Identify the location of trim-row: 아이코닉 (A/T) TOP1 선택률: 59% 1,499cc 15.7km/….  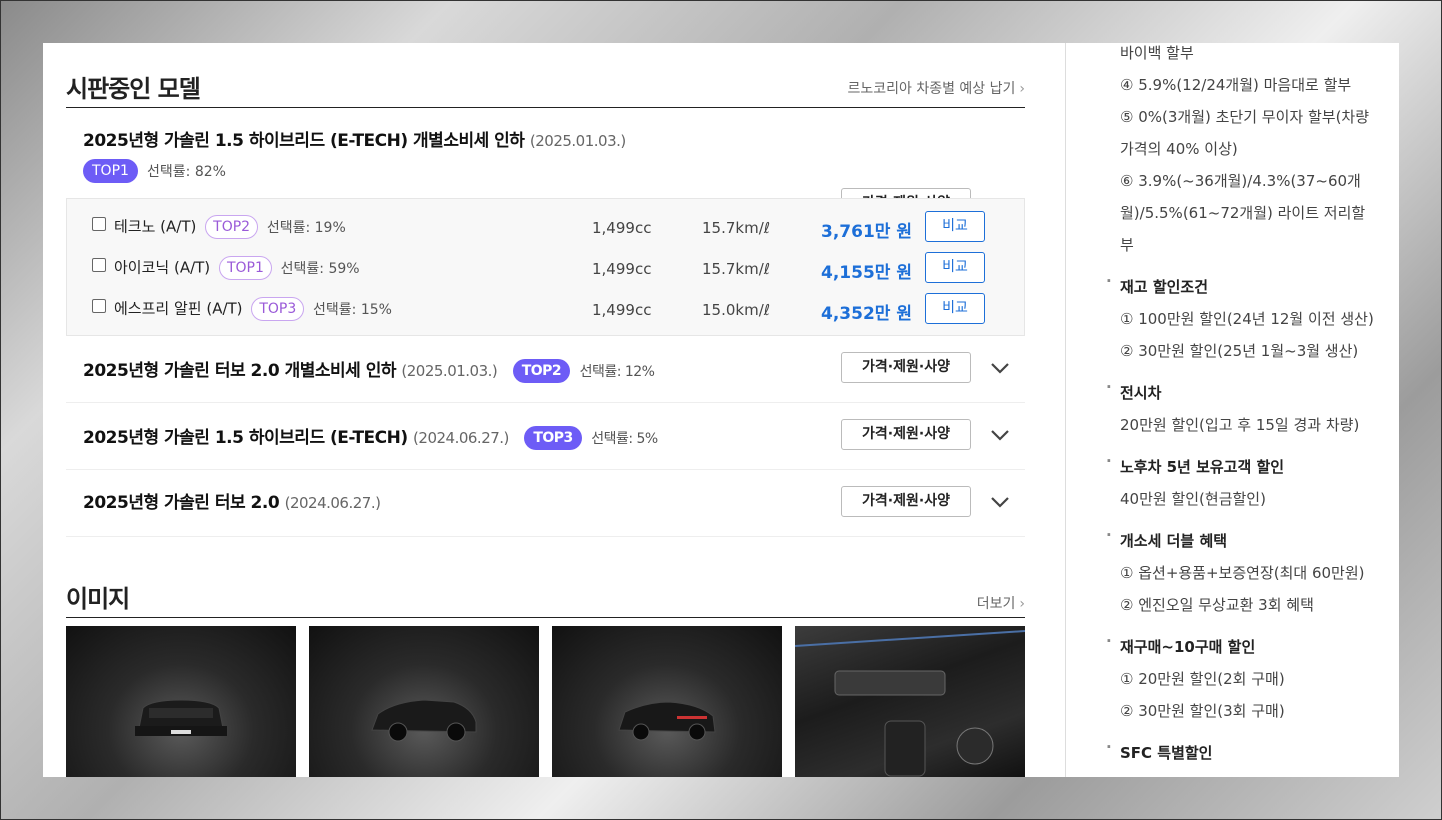
(545, 266).